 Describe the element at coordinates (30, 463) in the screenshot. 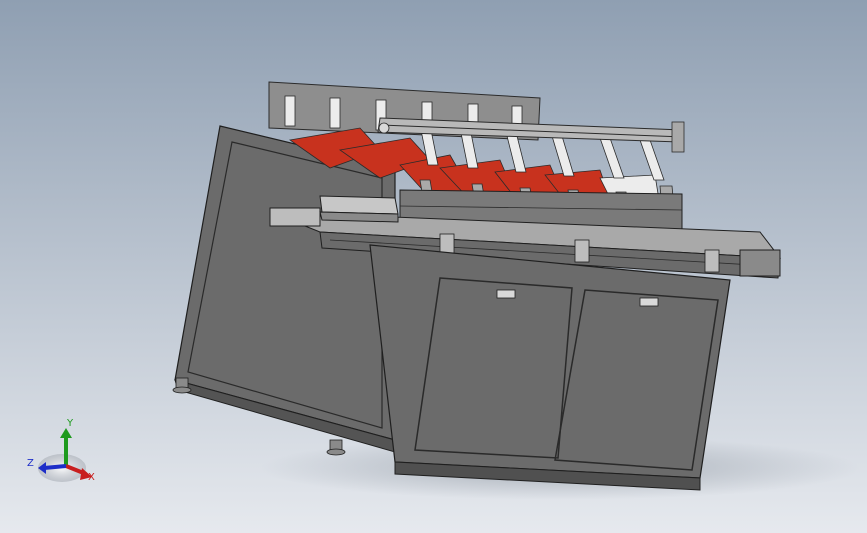

I see `z-axis-label: Z` at that location.